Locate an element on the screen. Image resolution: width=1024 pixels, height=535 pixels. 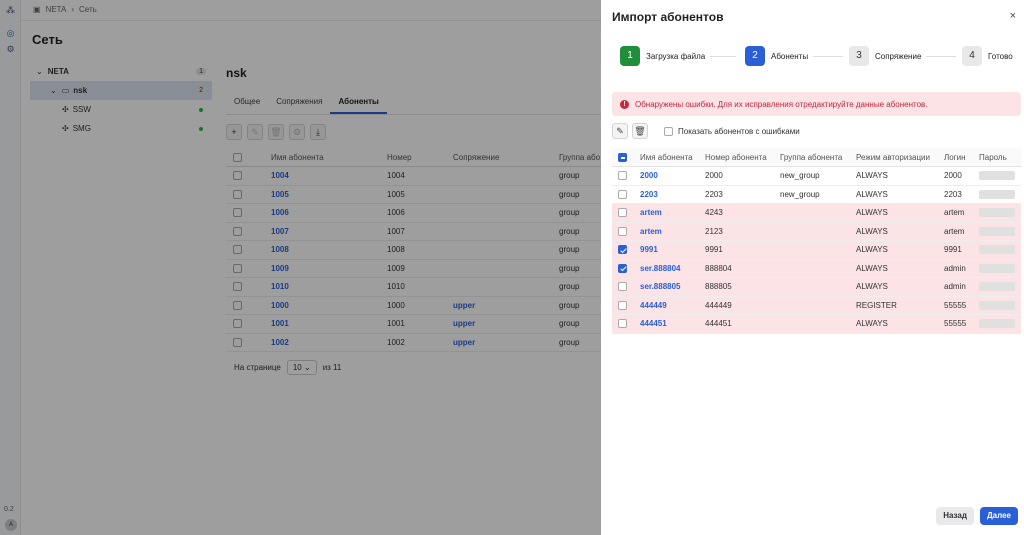
table-row: artem 2123 ALWAYS artem is located at coordinates (816, 231).